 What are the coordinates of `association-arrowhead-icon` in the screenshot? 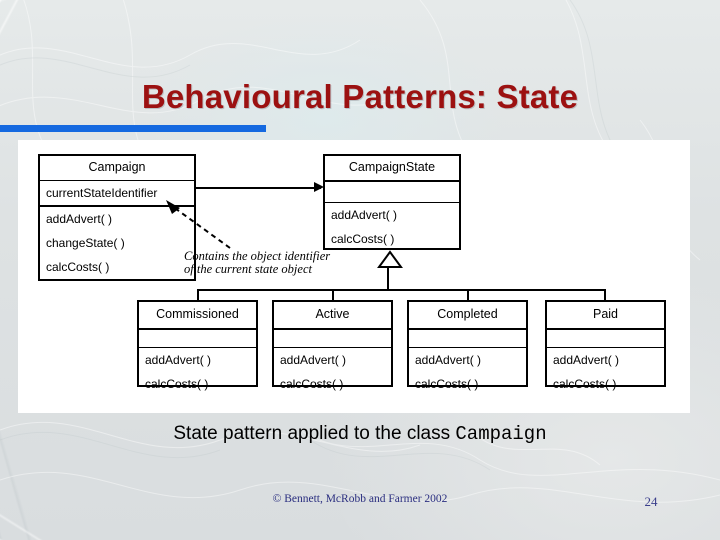 It's located at (319, 187).